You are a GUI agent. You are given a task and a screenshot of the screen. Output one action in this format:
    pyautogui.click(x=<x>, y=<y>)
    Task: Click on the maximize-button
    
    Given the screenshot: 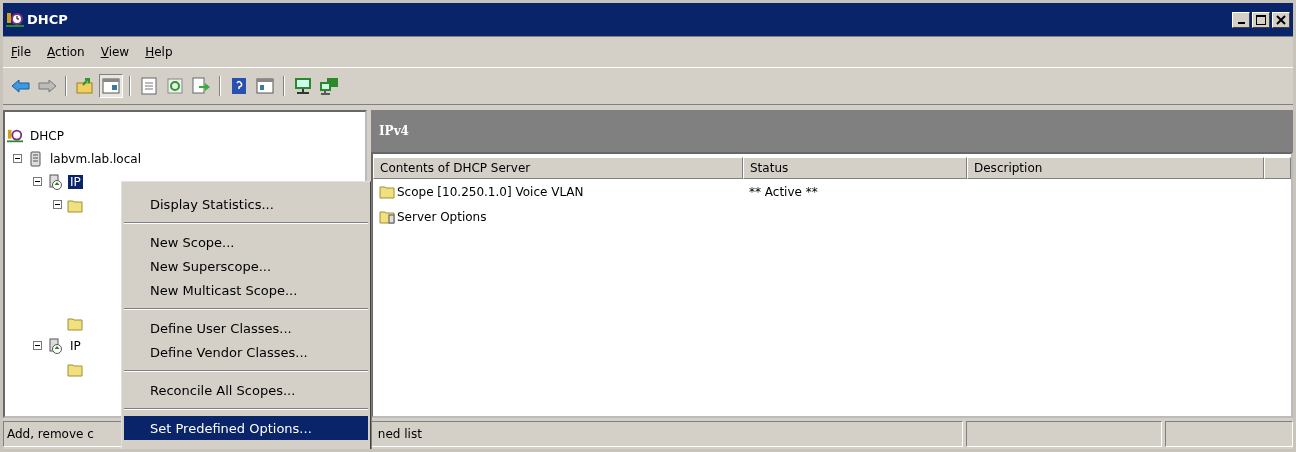 What is the action you would take?
    pyautogui.click(x=1261, y=19)
    